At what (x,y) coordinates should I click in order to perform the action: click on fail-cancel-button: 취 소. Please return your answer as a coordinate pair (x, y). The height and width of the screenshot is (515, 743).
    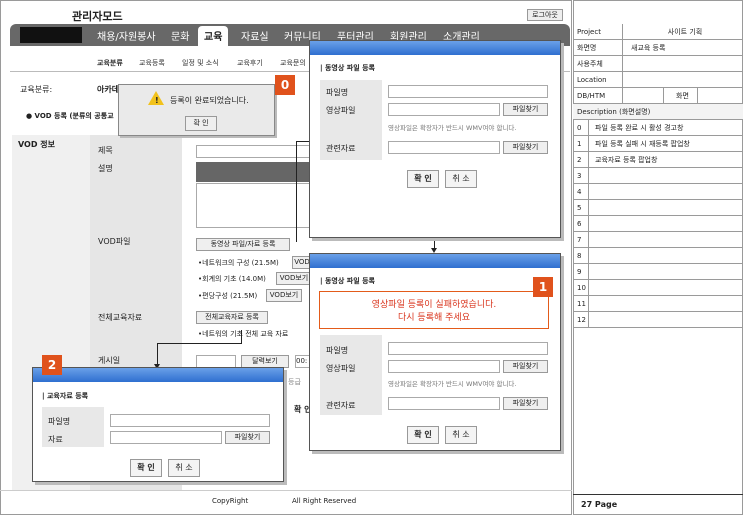
    Looking at the image, I should click on (461, 435).